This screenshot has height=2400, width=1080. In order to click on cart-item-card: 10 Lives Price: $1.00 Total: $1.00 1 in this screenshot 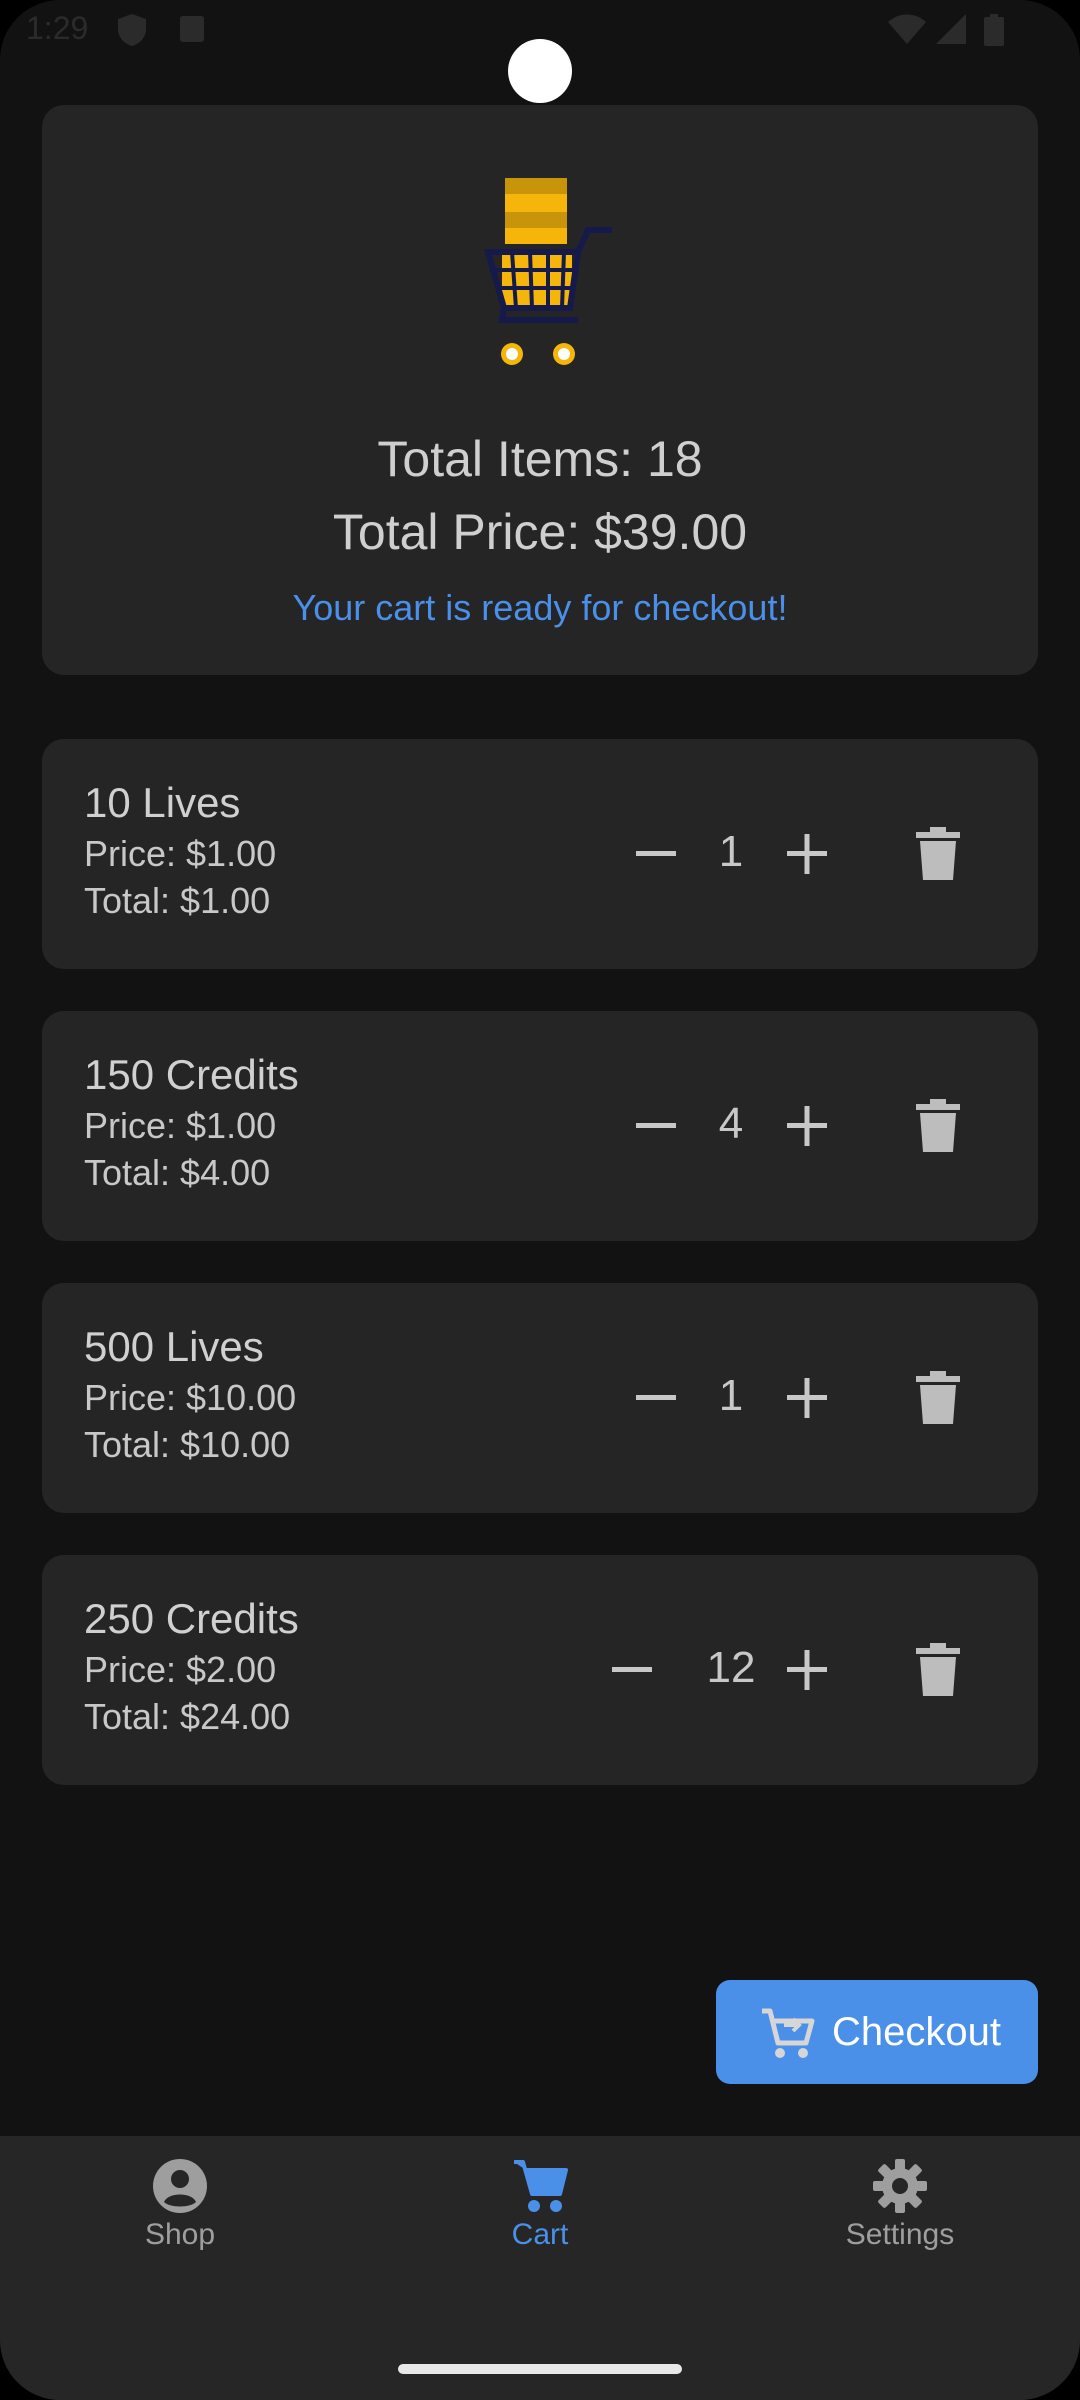, I will do `click(540, 854)`.